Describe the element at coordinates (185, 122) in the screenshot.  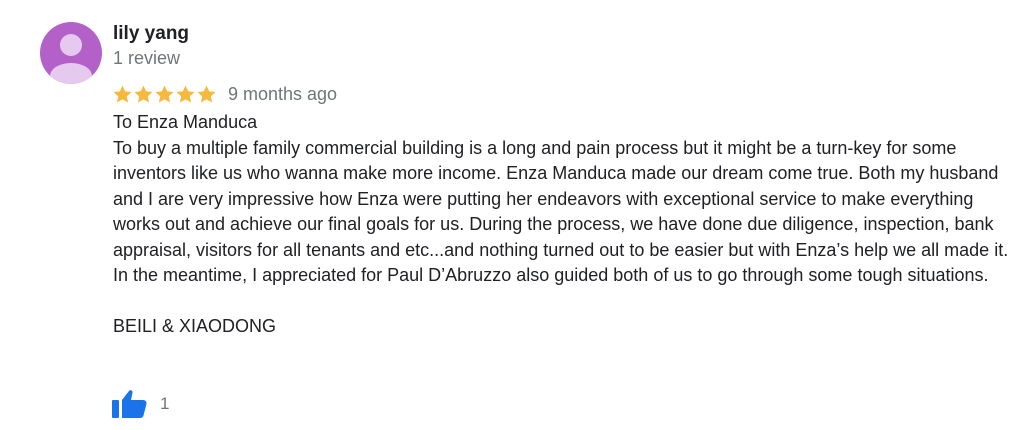
I see `review-greeting: To Enza Manduca` at that location.